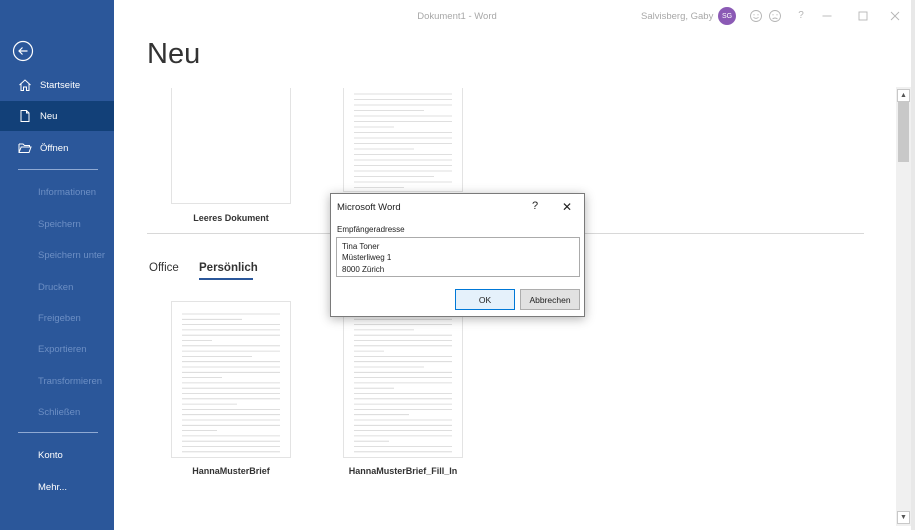  I want to click on template-hanna-muster-brief-fill-in, so click(403, 379).